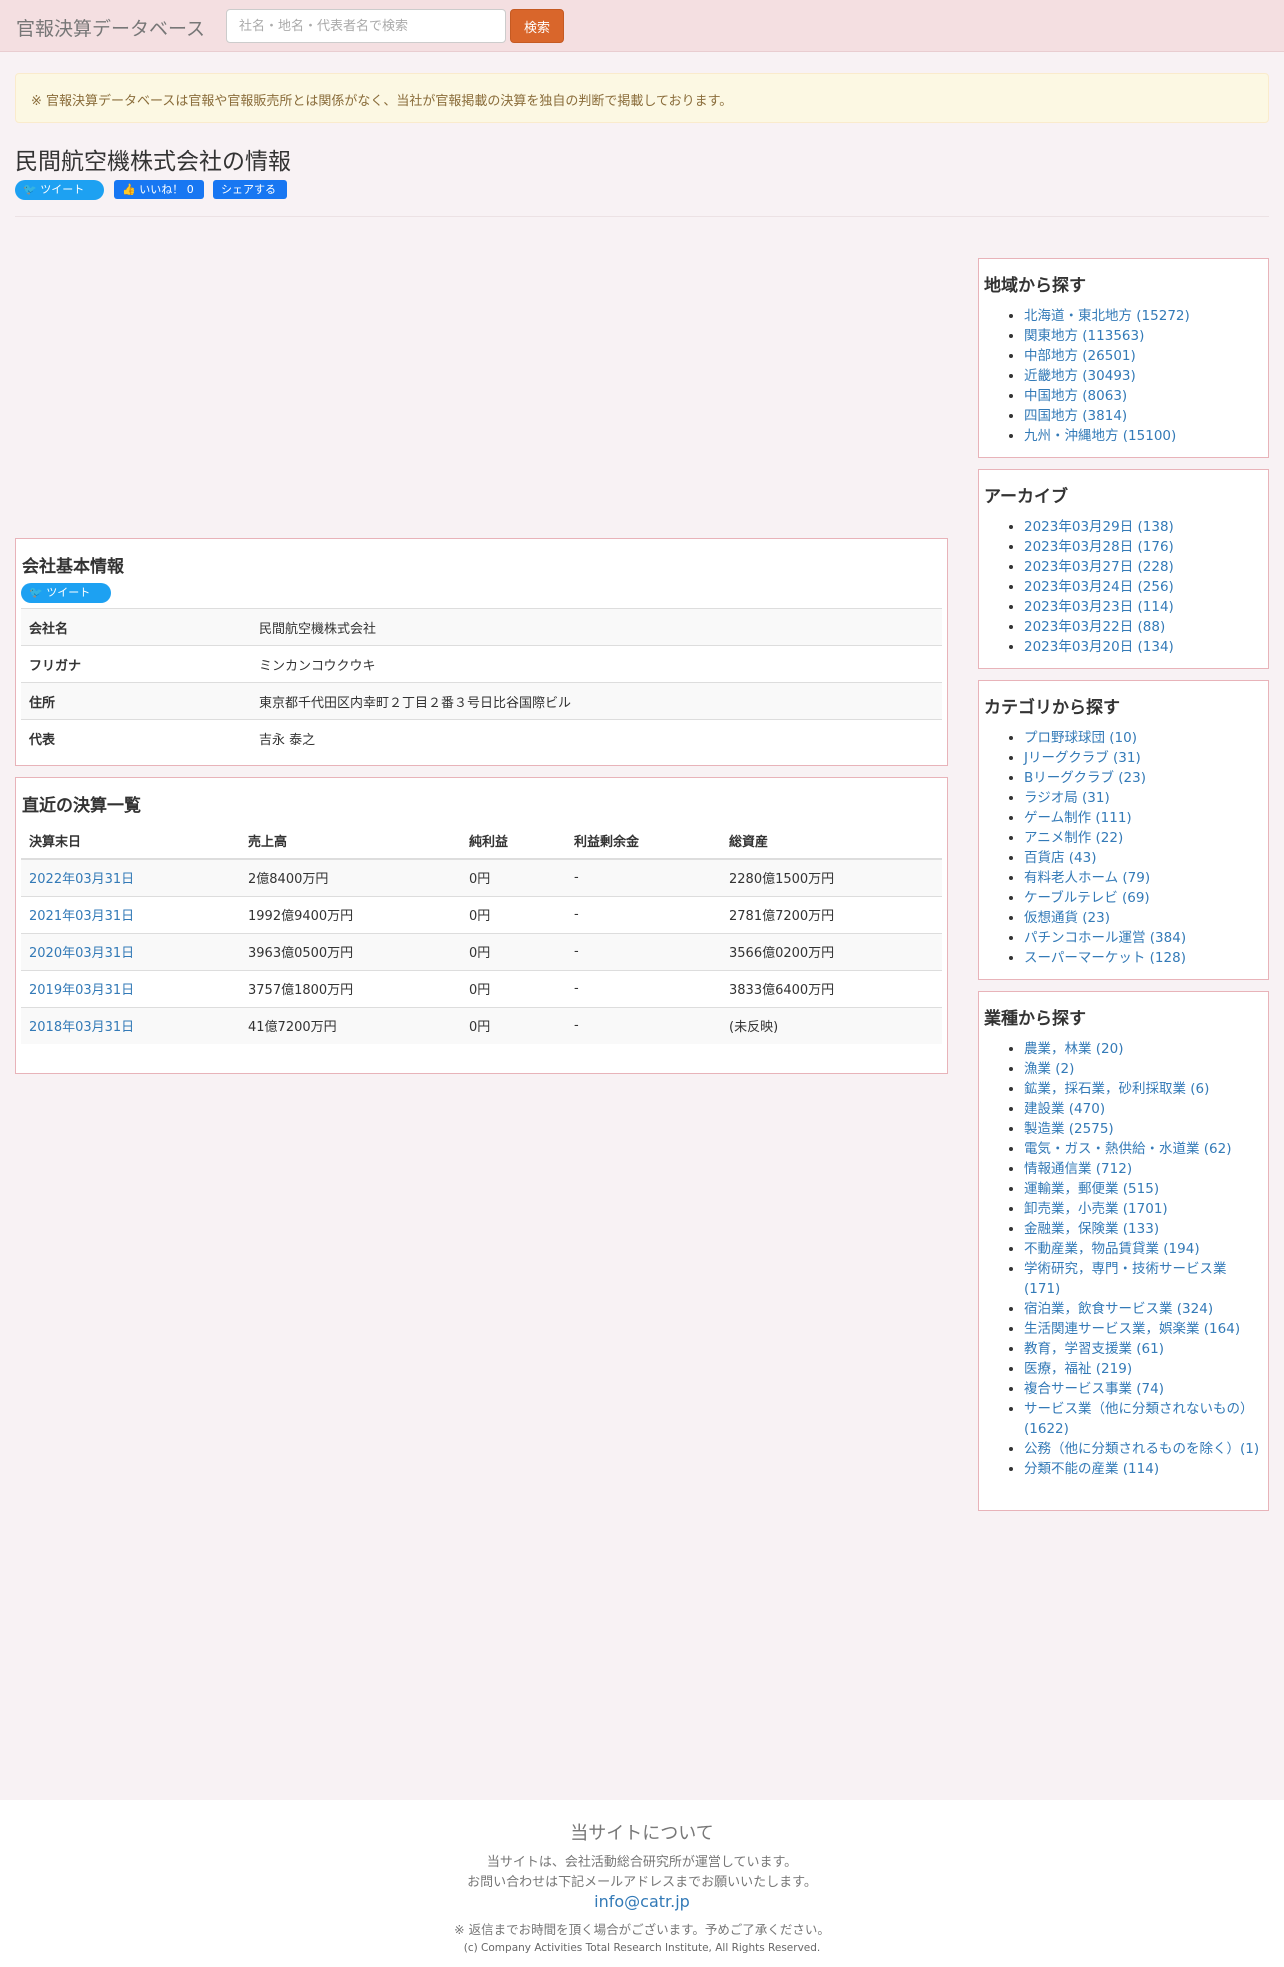 This screenshot has height=1967, width=1284. I want to click on info-row: 会社名 民間航空機株式会社, so click(481, 627).